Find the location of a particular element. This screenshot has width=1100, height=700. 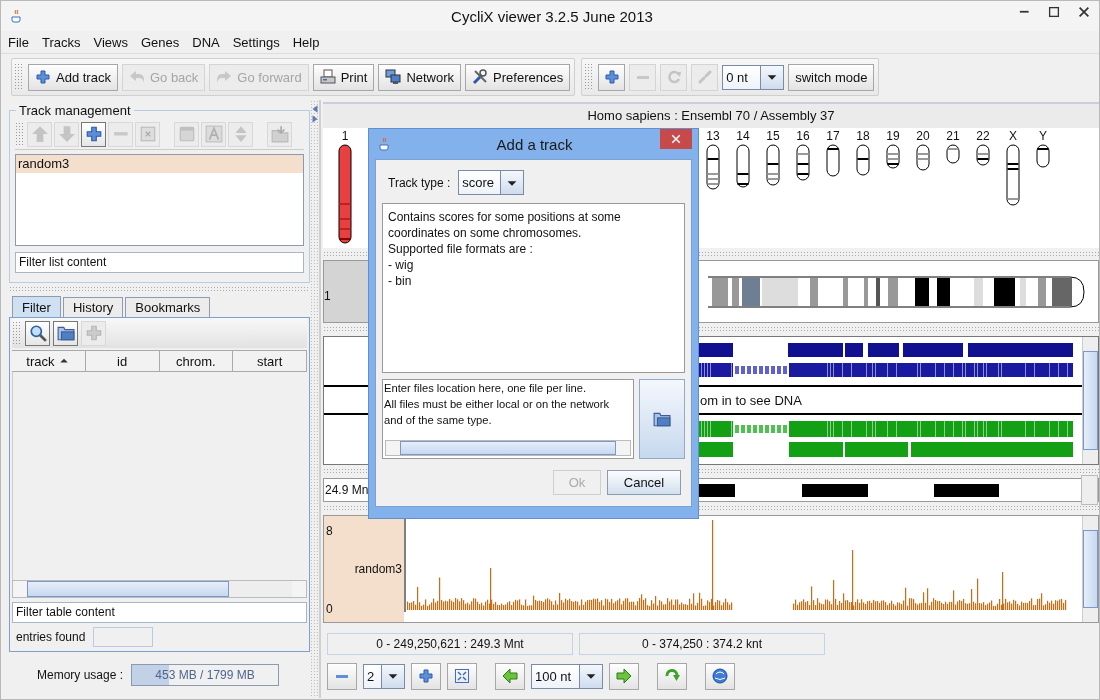

track-type-dropdown: score is located at coordinates (491, 182).